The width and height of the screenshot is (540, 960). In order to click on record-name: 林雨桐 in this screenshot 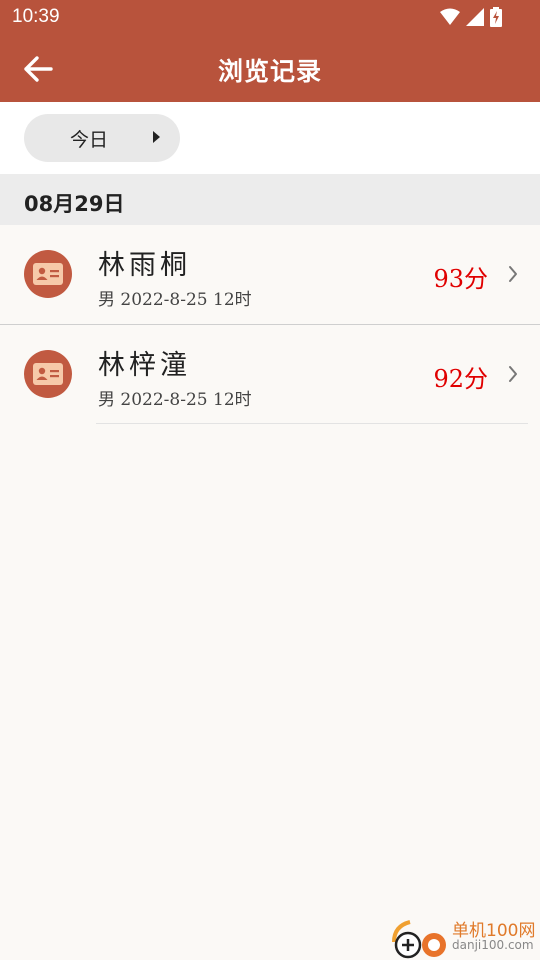, I will do `click(144, 265)`.